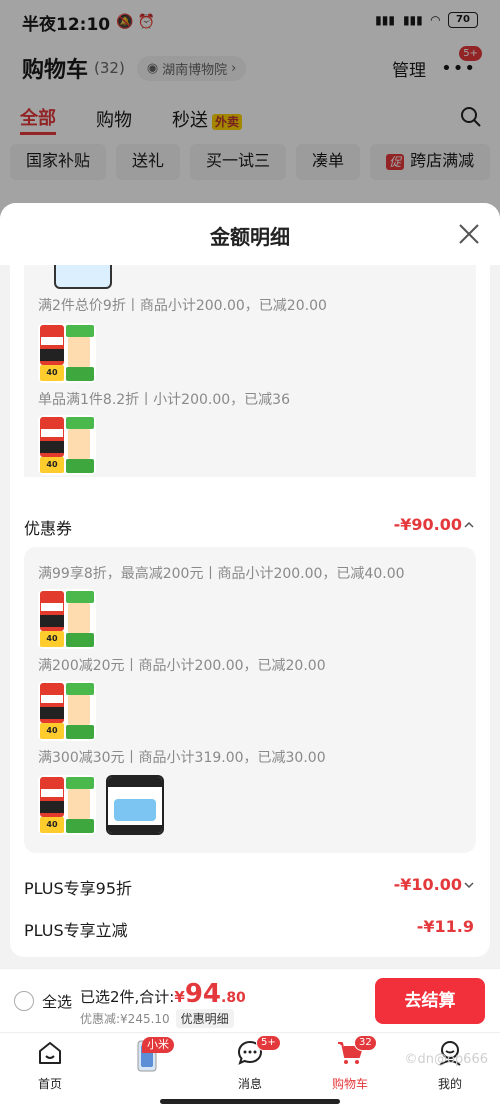  What do you see at coordinates (127, 997) in the screenshot?
I see `selected-prefix: 已选2件,合计:` at bounding box center [127, 997].